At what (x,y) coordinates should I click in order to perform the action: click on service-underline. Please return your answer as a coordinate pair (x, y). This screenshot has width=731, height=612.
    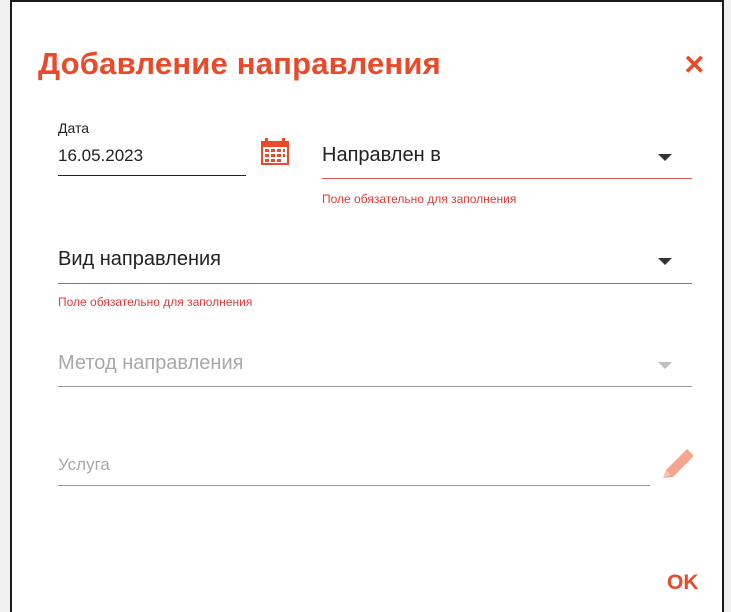
    Looking at the image, I should click on (354, 485).